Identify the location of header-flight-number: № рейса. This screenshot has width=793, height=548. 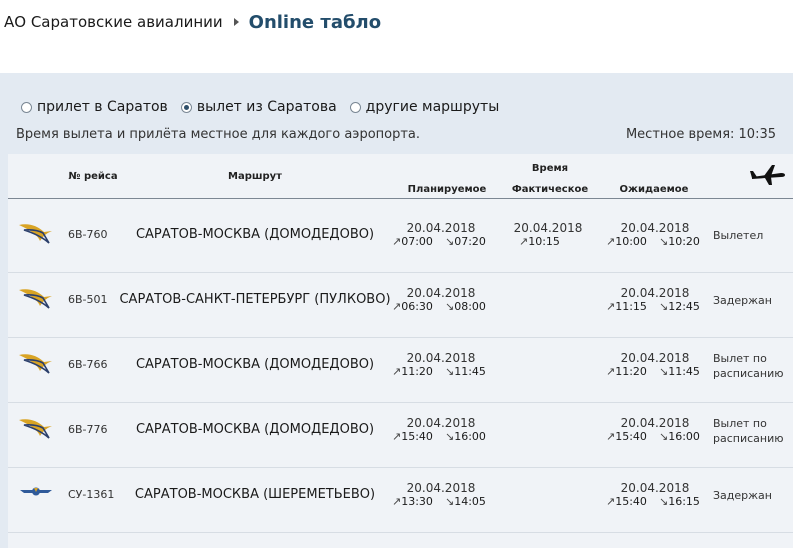
(93, 176).